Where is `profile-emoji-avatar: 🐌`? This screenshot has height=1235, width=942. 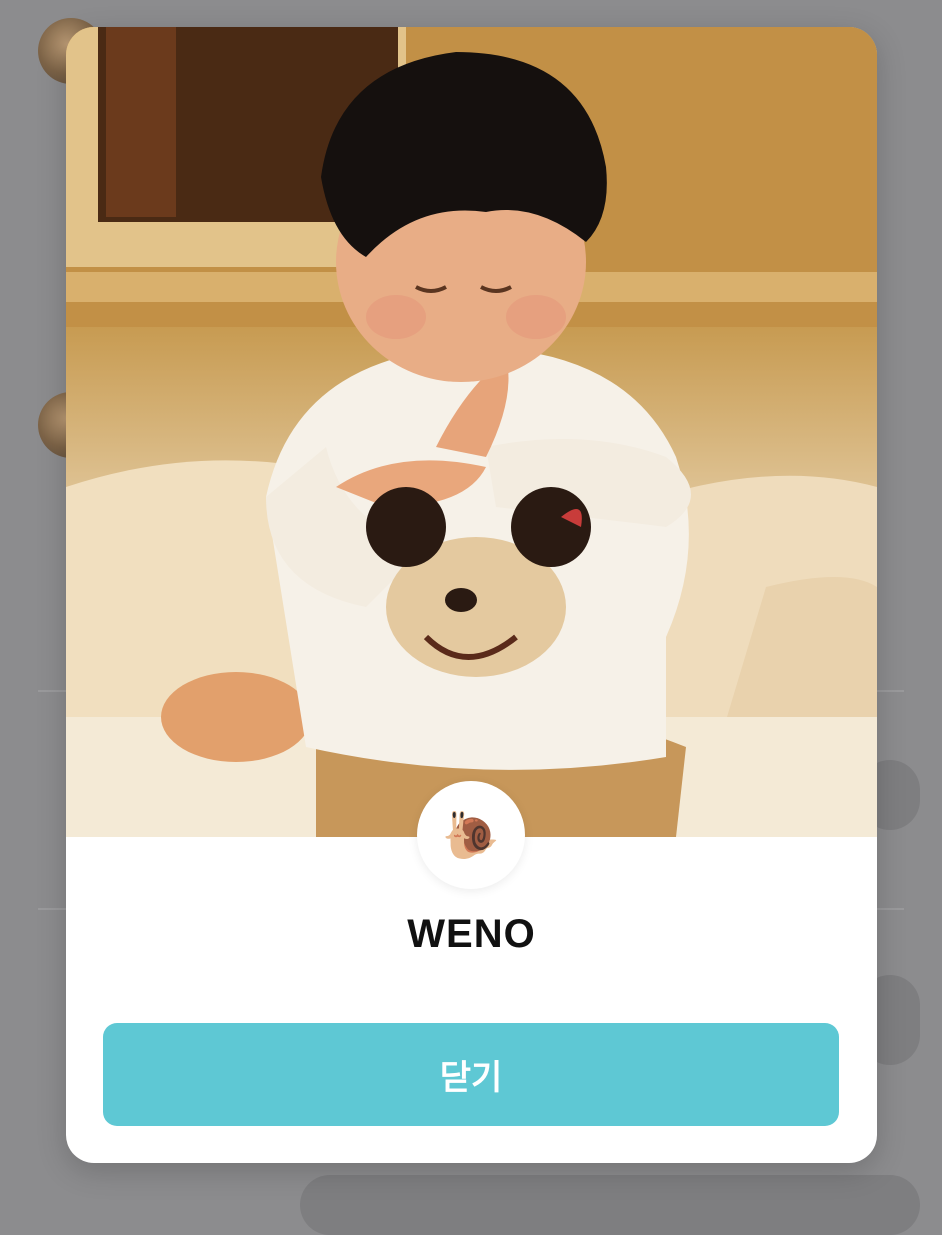 profile-emoji-avatar: 🐌 is located at coordinates (471, 835).